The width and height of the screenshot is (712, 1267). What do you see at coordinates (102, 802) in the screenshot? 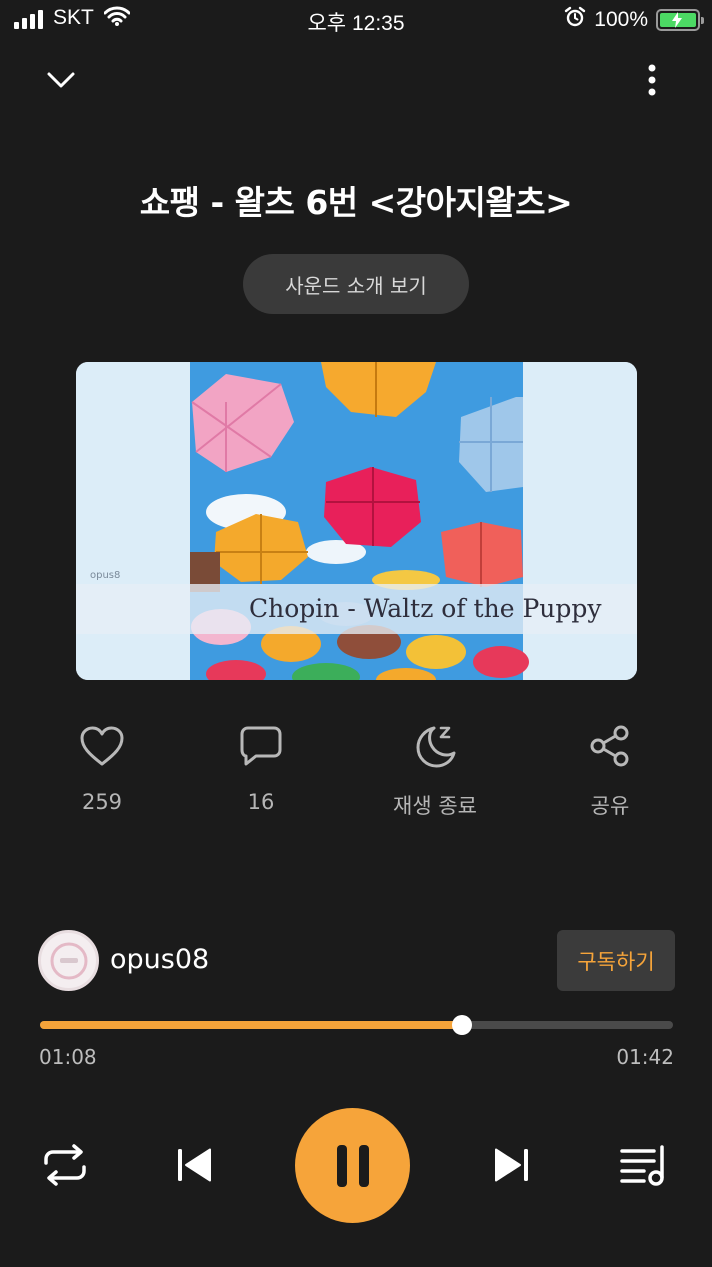
I see `like-count: 259` at bounding box center [102, 802].